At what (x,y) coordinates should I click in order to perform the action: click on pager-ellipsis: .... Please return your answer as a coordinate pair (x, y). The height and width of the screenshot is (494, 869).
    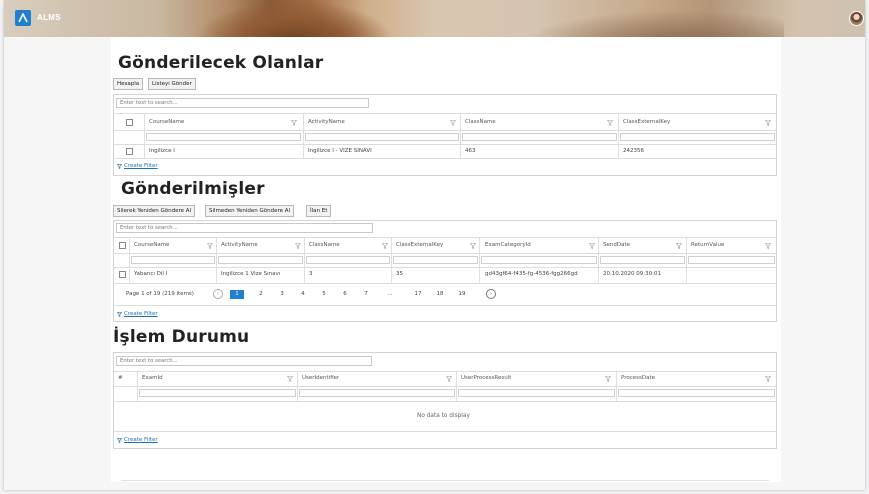
    Looking at the image, I should click on (390, 294).